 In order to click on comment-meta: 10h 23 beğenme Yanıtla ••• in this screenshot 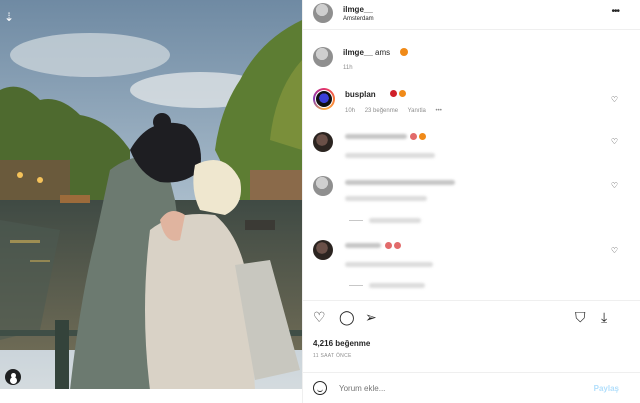, I will do `click(397, 111)`.